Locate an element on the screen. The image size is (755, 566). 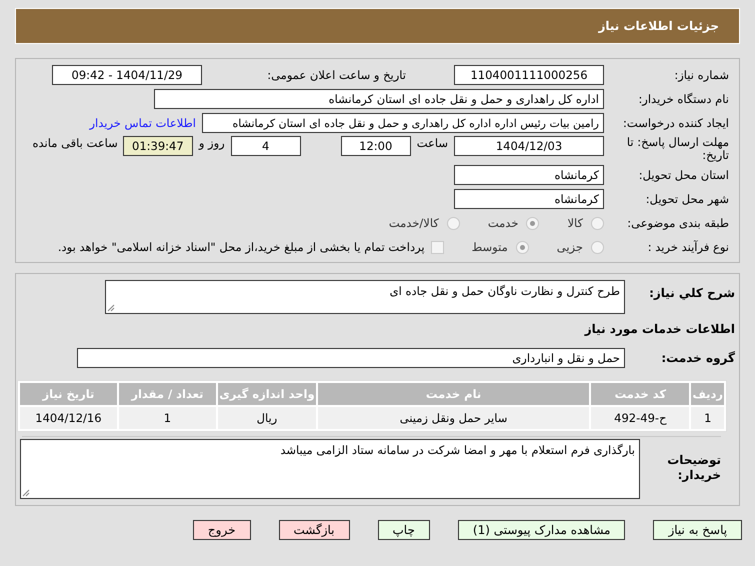
column-header: تاریخ نیاز is located at coordinates (68, 394).